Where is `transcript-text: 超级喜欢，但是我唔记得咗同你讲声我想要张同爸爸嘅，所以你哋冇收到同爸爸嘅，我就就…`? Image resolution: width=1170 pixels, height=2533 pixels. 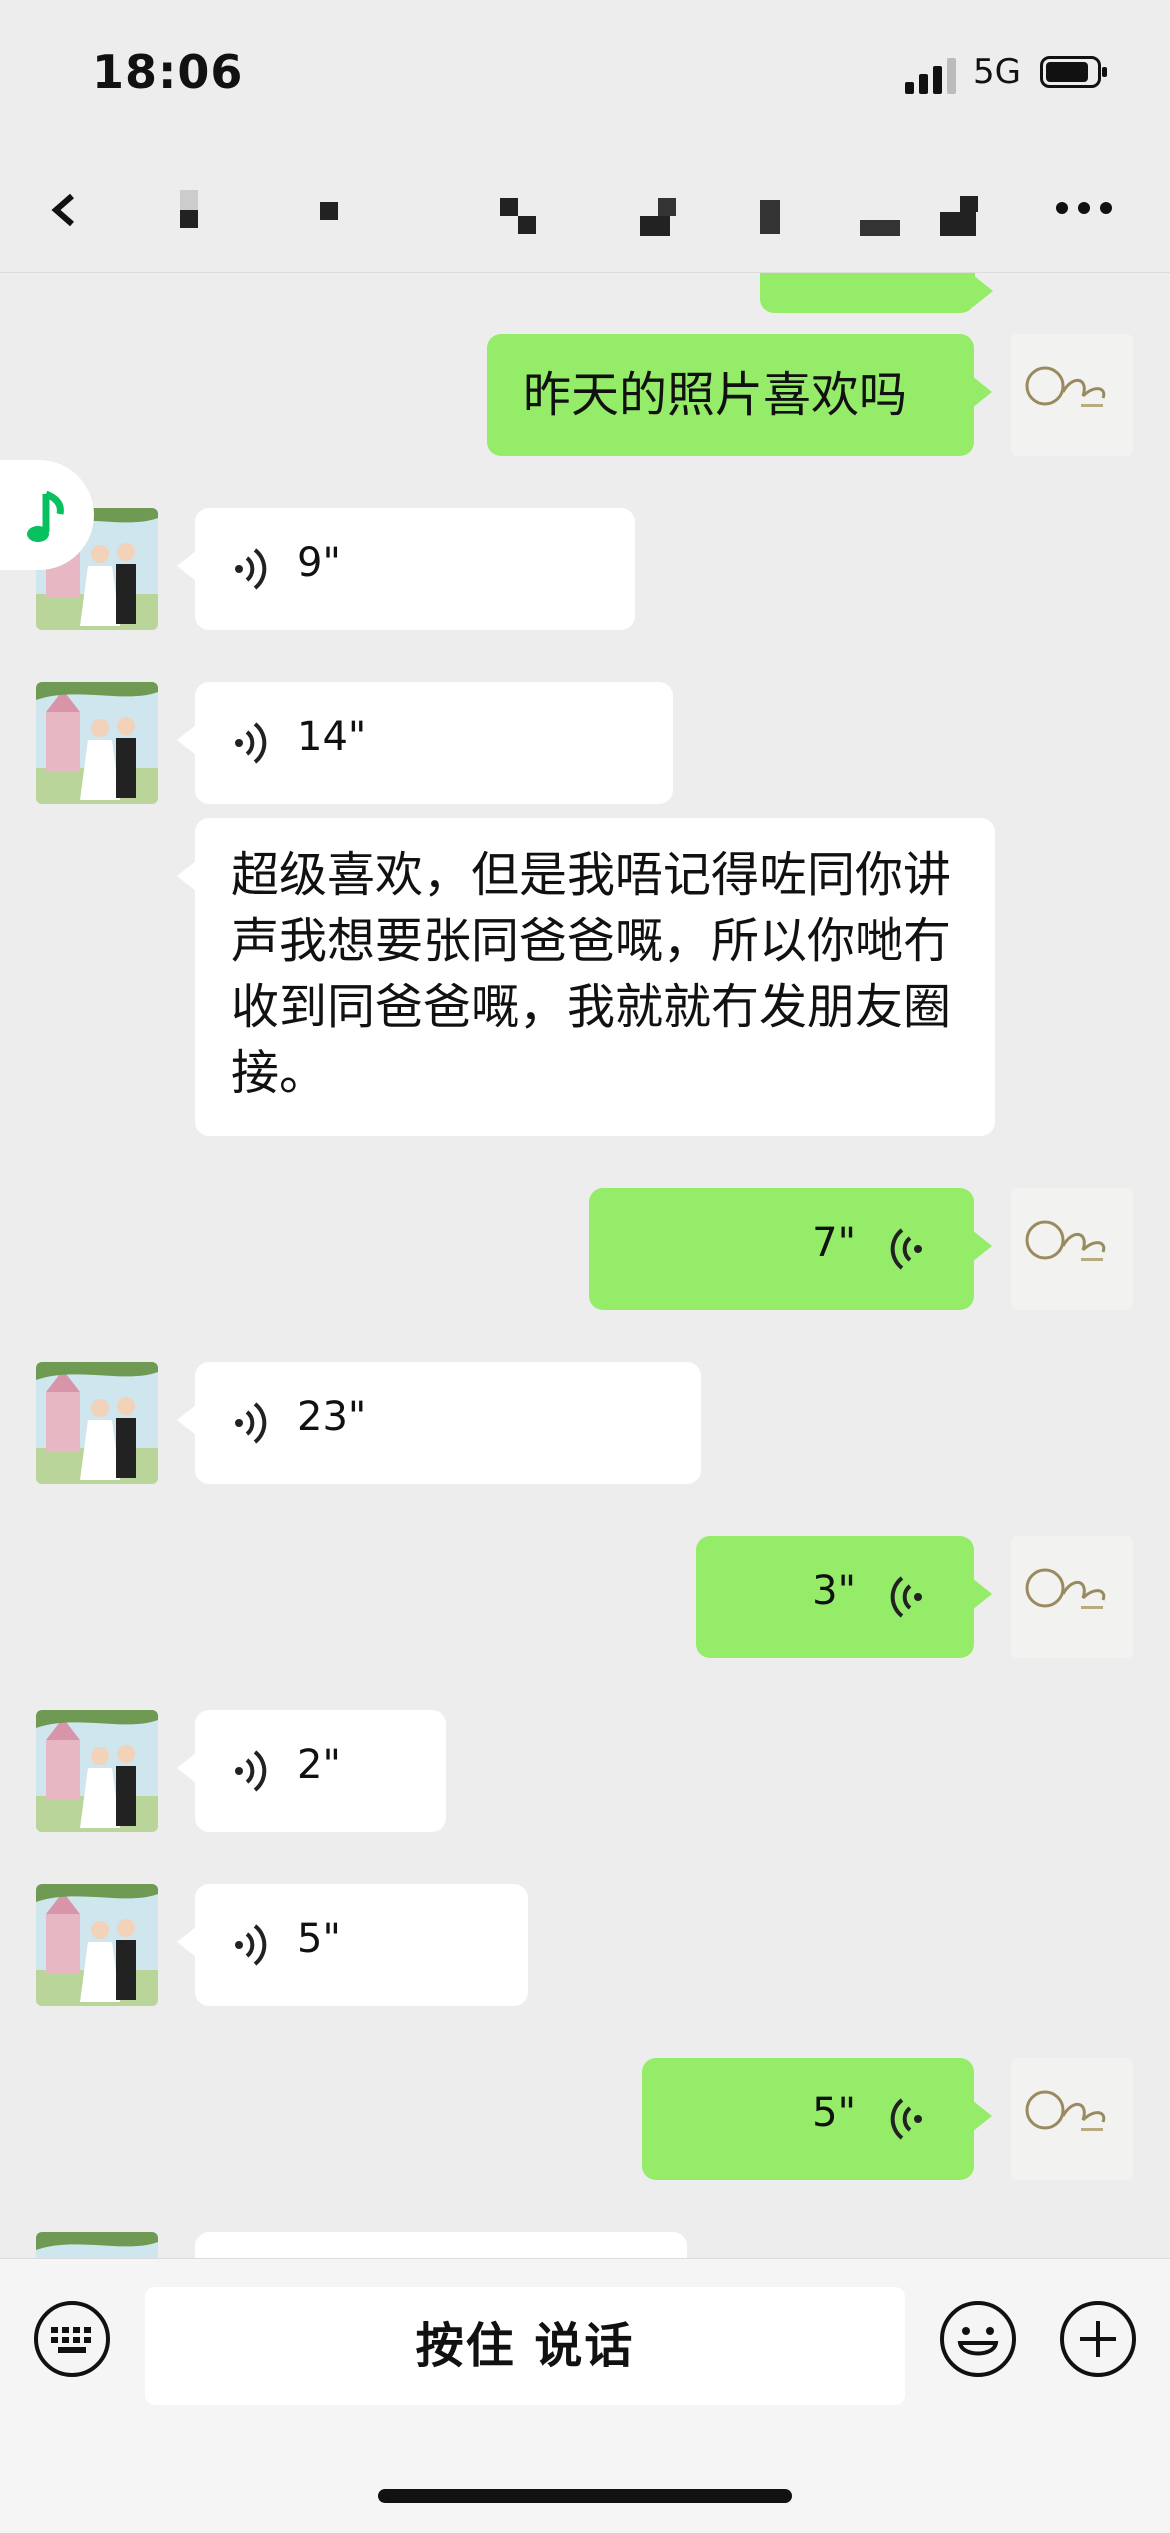
transcript-text: 超级喜欢，但是我唔记得咗同你讲声我想要张同爸爸嘅，所以你哋冇收到同爸爸嘅，我就就… is located at coordinates (591, 974).